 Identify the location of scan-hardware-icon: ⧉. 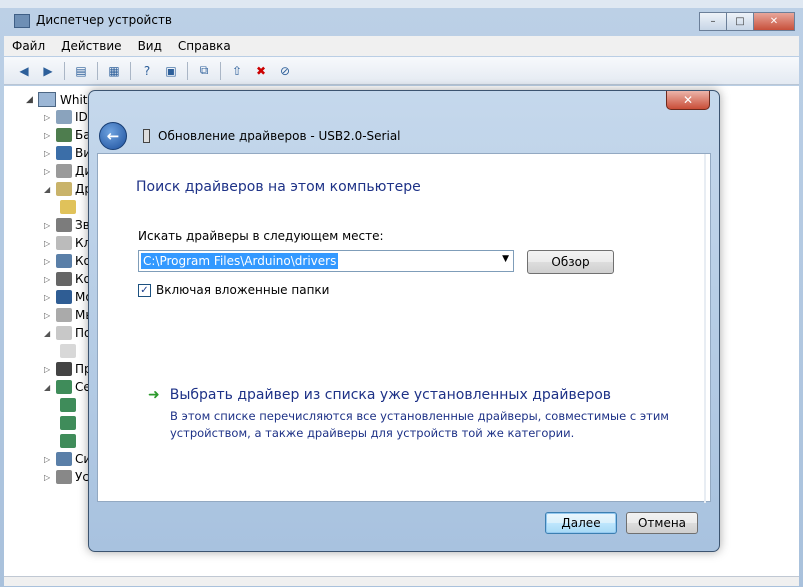
(204, 71).